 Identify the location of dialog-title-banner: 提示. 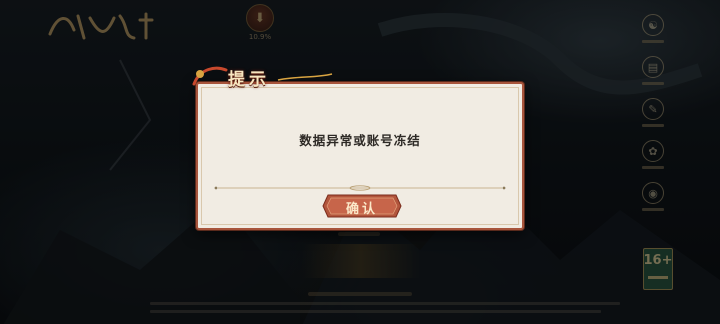
(263, 77).